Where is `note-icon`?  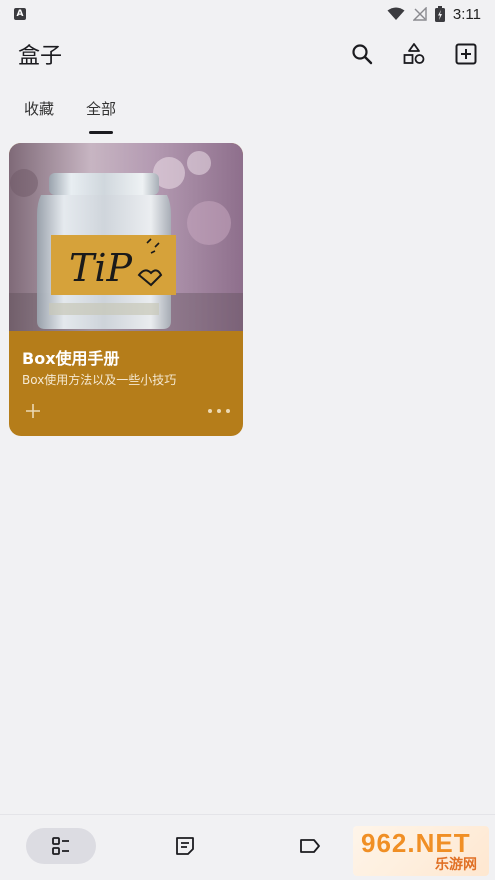 note-icon is located at coordinates (185, 846).